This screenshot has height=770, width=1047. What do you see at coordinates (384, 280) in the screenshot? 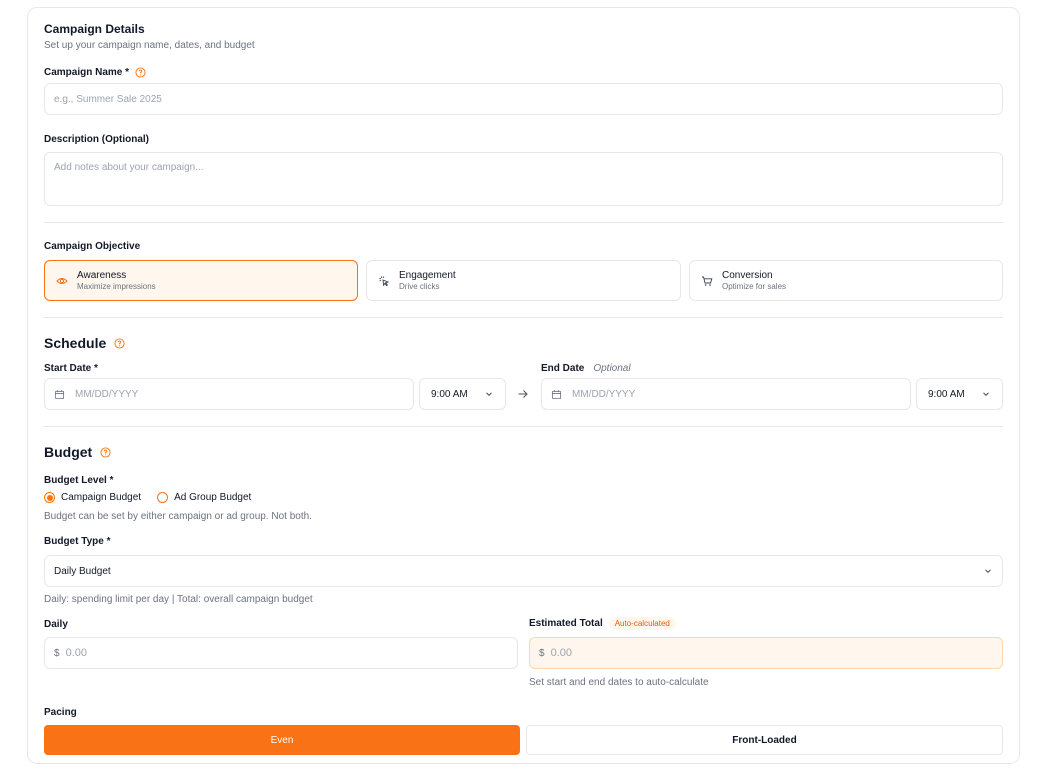
I see `cursor-click-icon` at bounding box center [384, 280].